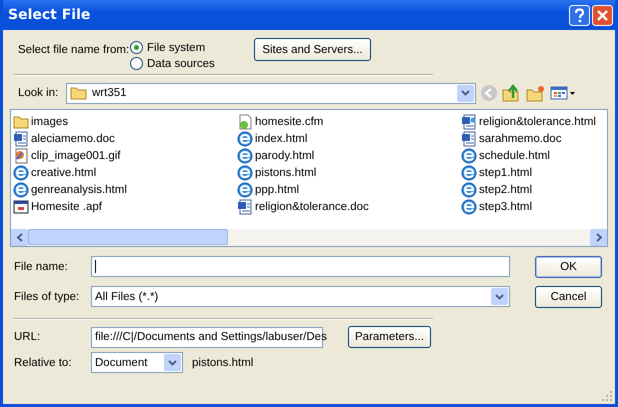 This screenshot has height=407, width=618. What do you see at coordinates (137, 362) in the screenshot?
I see `relative-to-dropdown: Document` at bounding box center [137, 362].